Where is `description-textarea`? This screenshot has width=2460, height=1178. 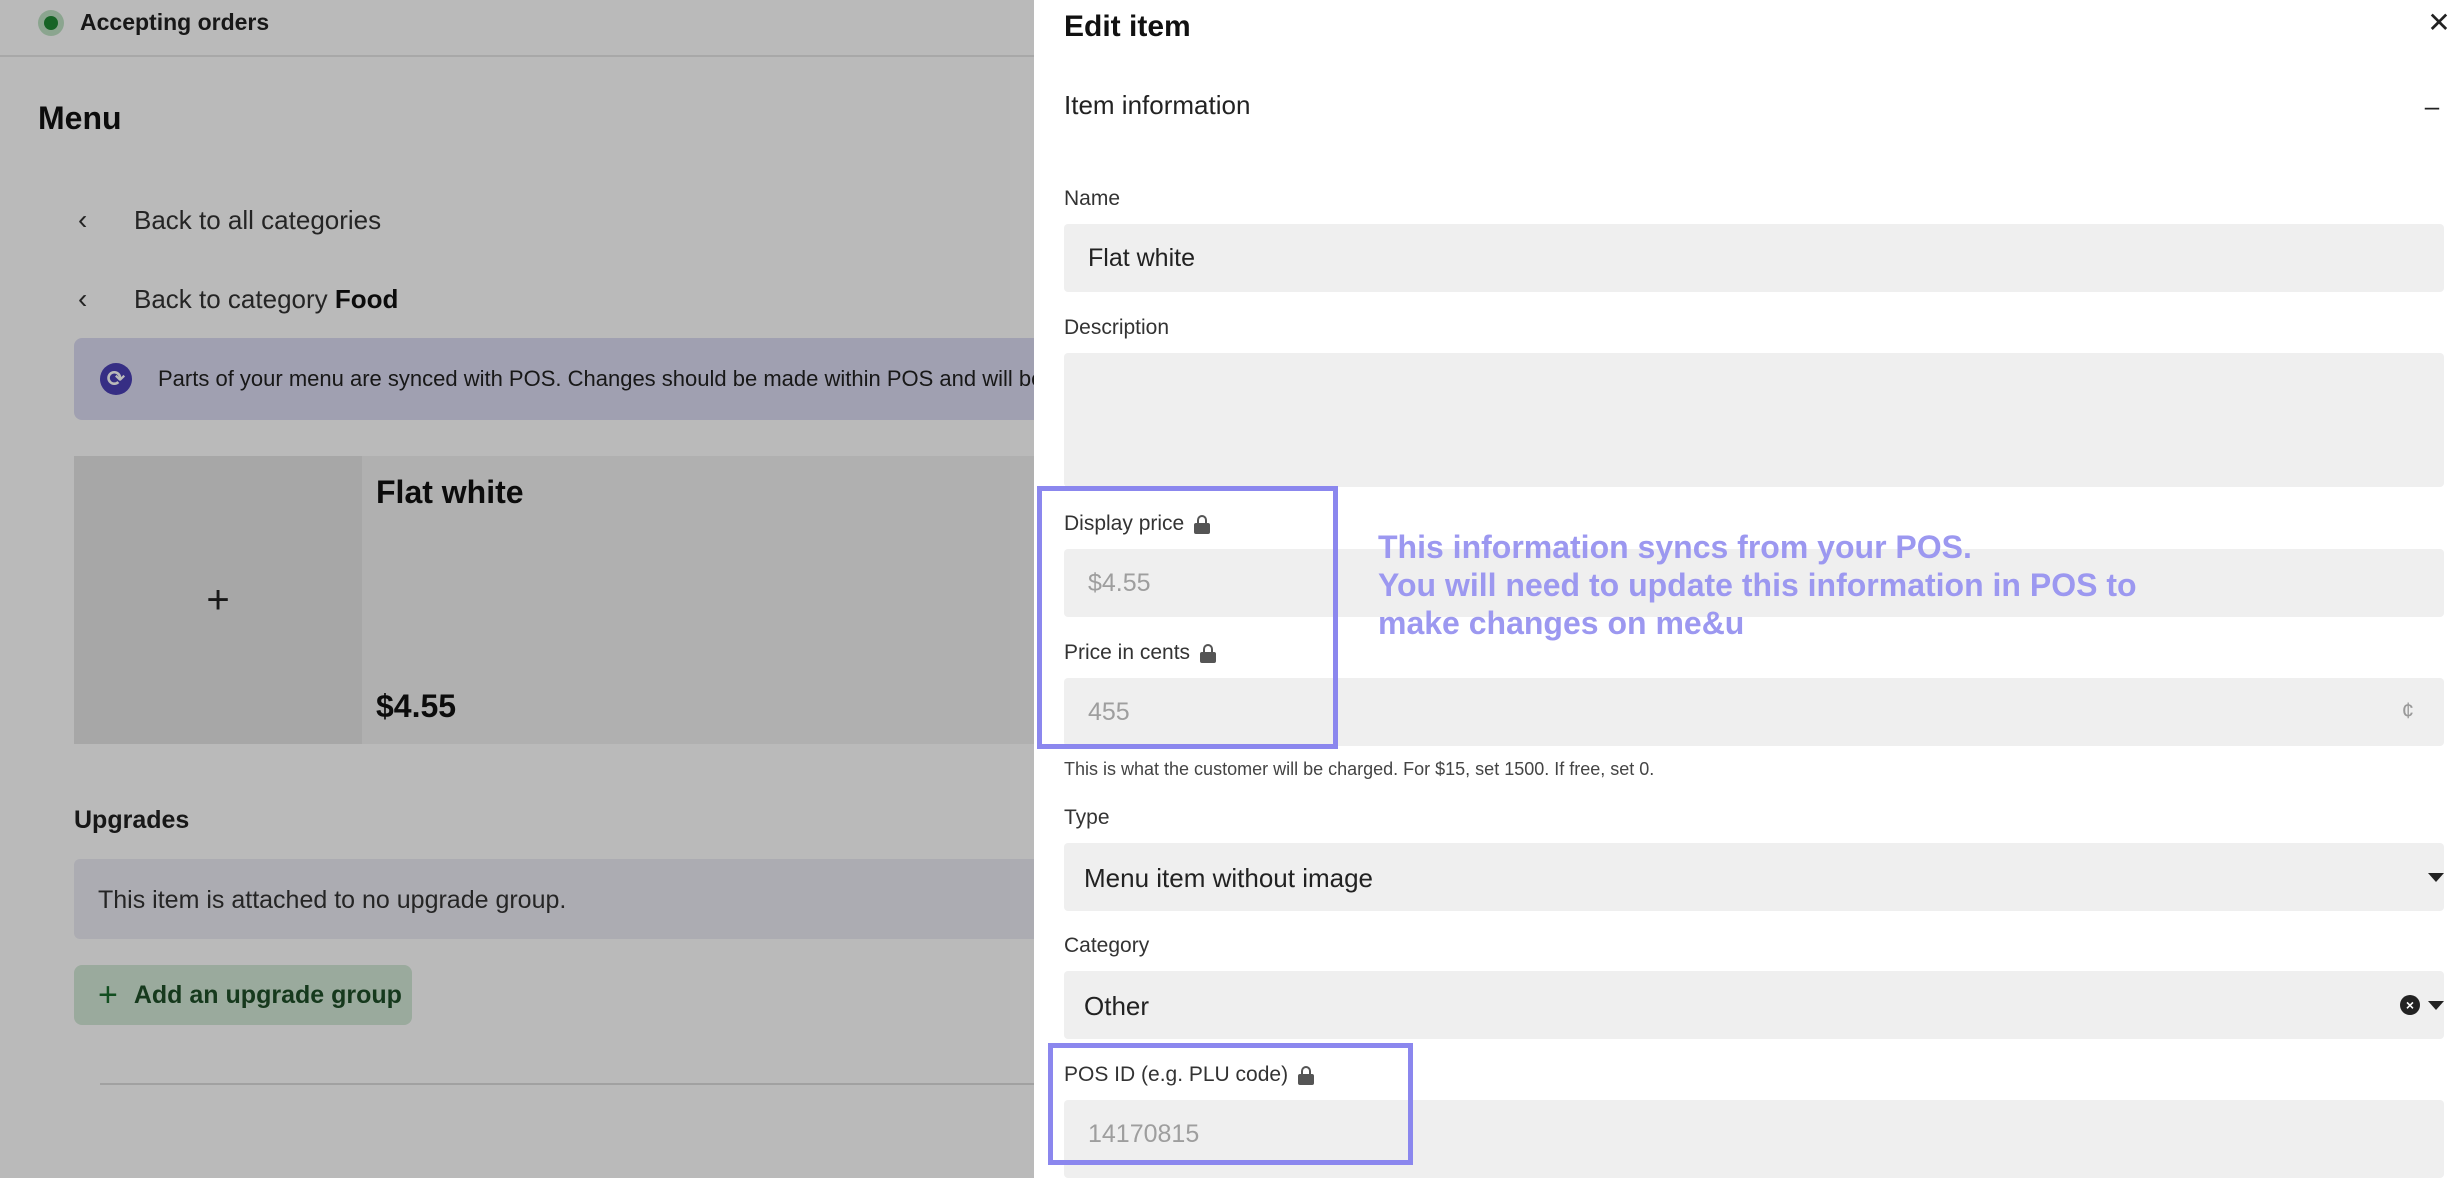
description-textarea is located at coordinates (1754, 420).